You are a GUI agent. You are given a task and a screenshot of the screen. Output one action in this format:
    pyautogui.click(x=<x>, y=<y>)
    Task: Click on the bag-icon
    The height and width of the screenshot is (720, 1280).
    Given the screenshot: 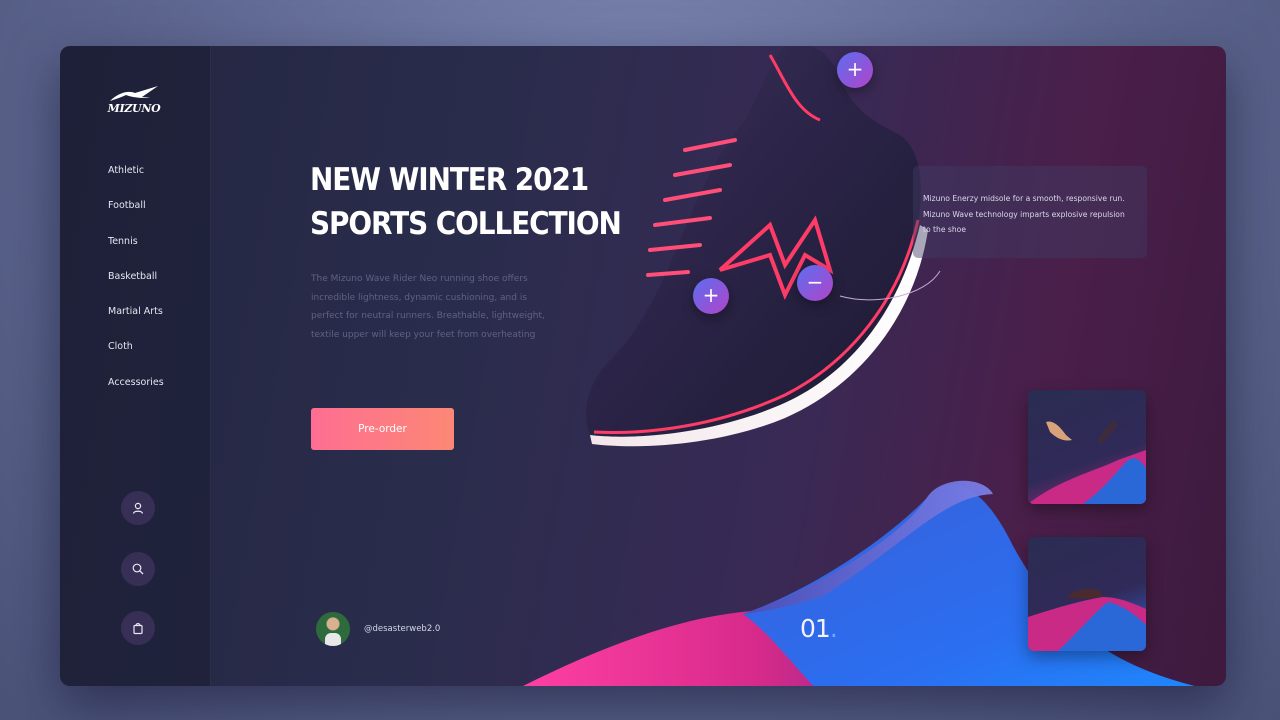 What is the action you would take?
    pyautogui.click(x=138, y=629)
    